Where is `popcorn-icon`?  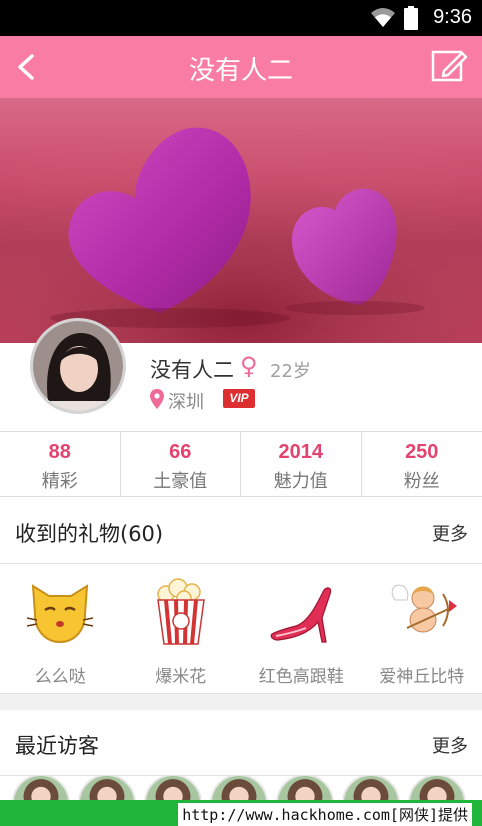 popcorn-icon is located at coordinates (180, 611).